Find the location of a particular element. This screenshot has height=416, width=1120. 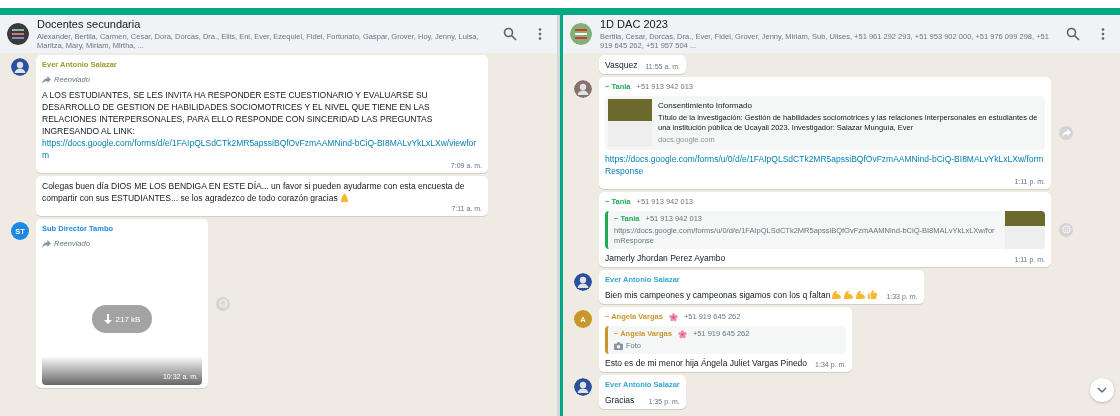

message-text: Colegas buen día DIOS ME LOS BENDIGA EN ESTE DÍA... un favor si pueden ayudarme con esta encuesta de compartir con sus ESTUDIANTES... se los agradezco de todo corazón gracias is located at coordinates (254, 192).